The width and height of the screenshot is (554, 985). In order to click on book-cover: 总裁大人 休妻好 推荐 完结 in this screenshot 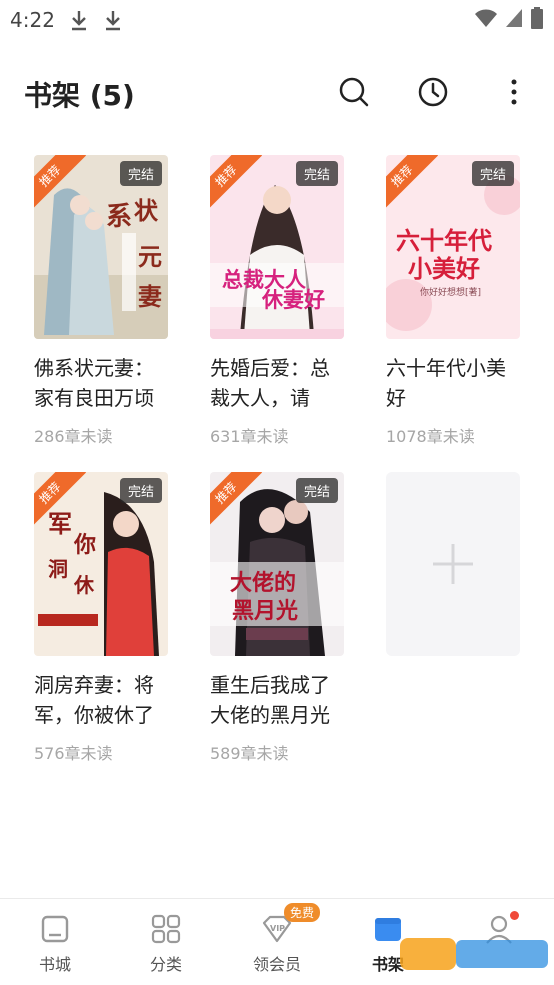, I will do `click(277, 247)`.